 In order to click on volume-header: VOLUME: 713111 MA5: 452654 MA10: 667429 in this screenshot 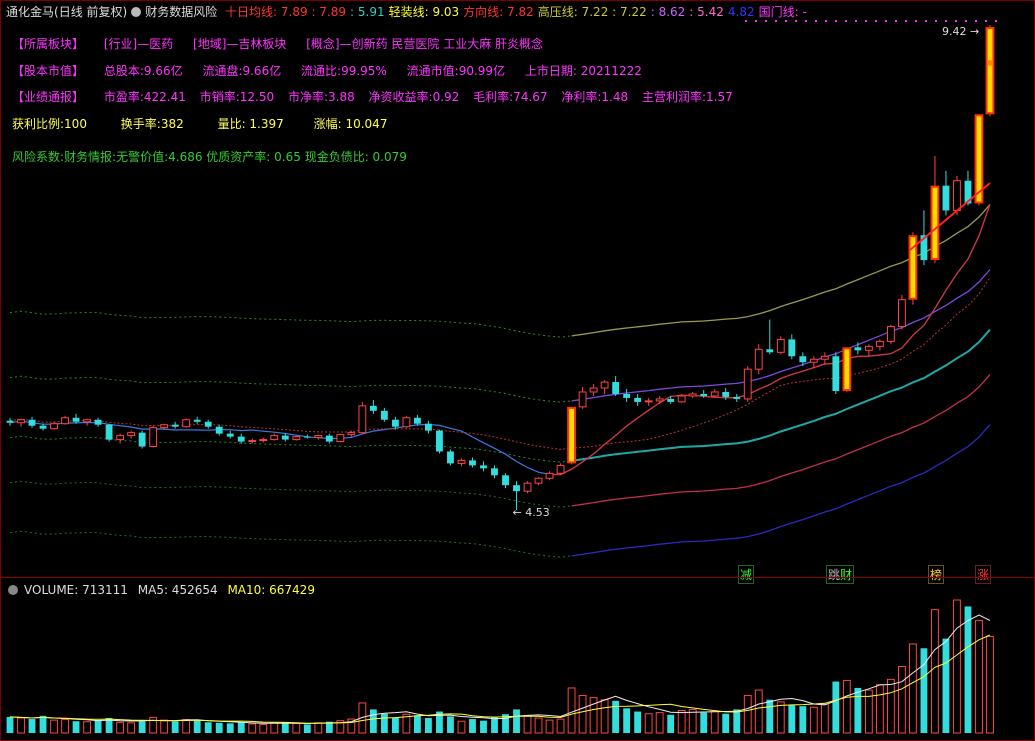, I will do `click(163, 590)`.